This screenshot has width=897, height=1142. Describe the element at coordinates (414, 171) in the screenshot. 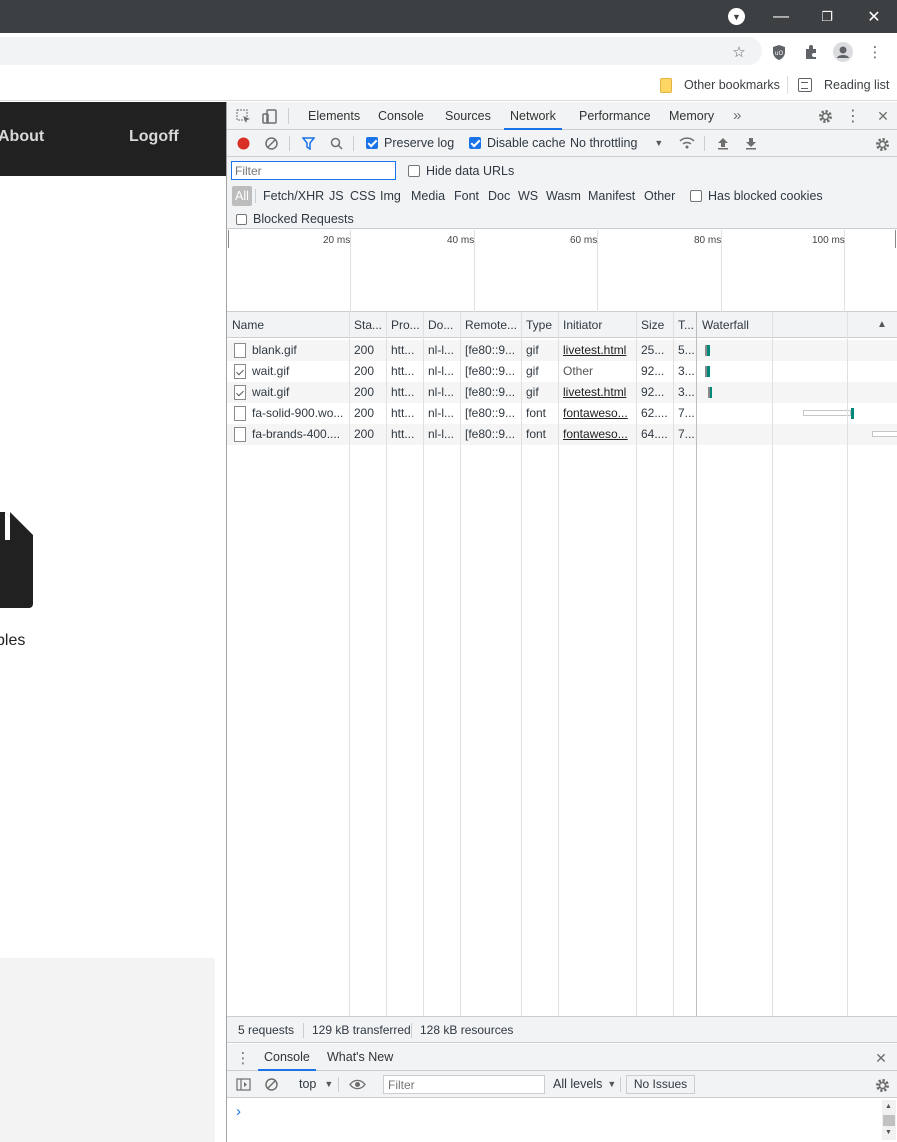

I see `hide-data-urls-check` at that location.